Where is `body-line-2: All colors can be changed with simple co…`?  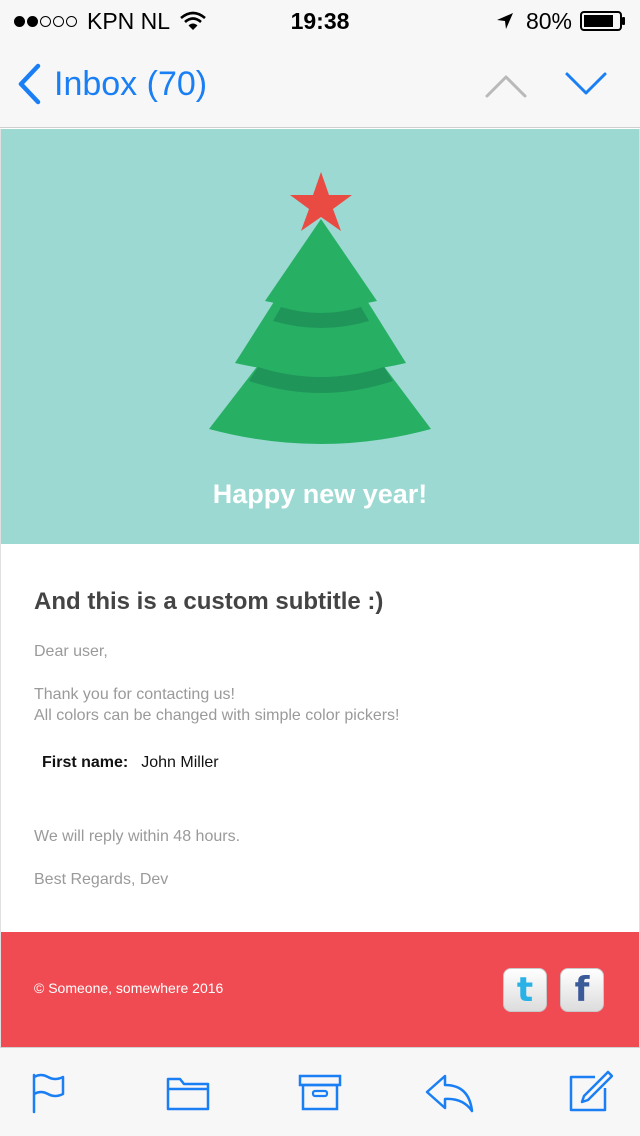 body-line-2: All colors can be changed with simple co… is located at coordinates (217, 715).